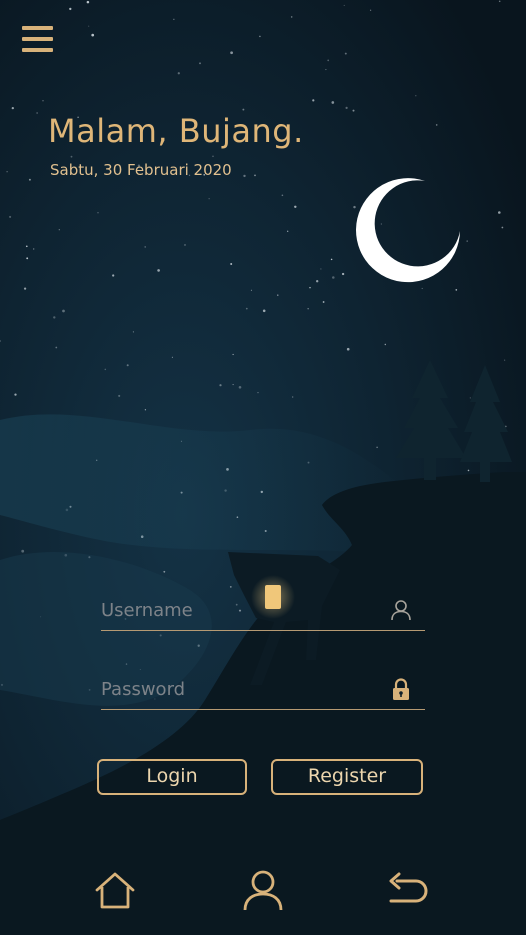  I want to click on profile-icon, so click(263, 890).